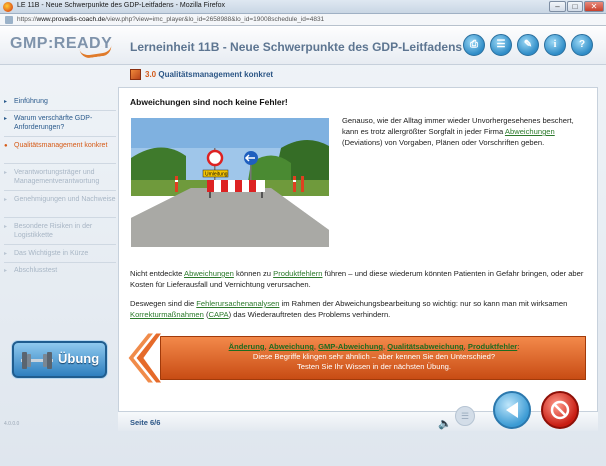  Describe the element at coordinates (492, 346) in the screenshot. I see `term-produktfehler: Produktfehler` at that location.